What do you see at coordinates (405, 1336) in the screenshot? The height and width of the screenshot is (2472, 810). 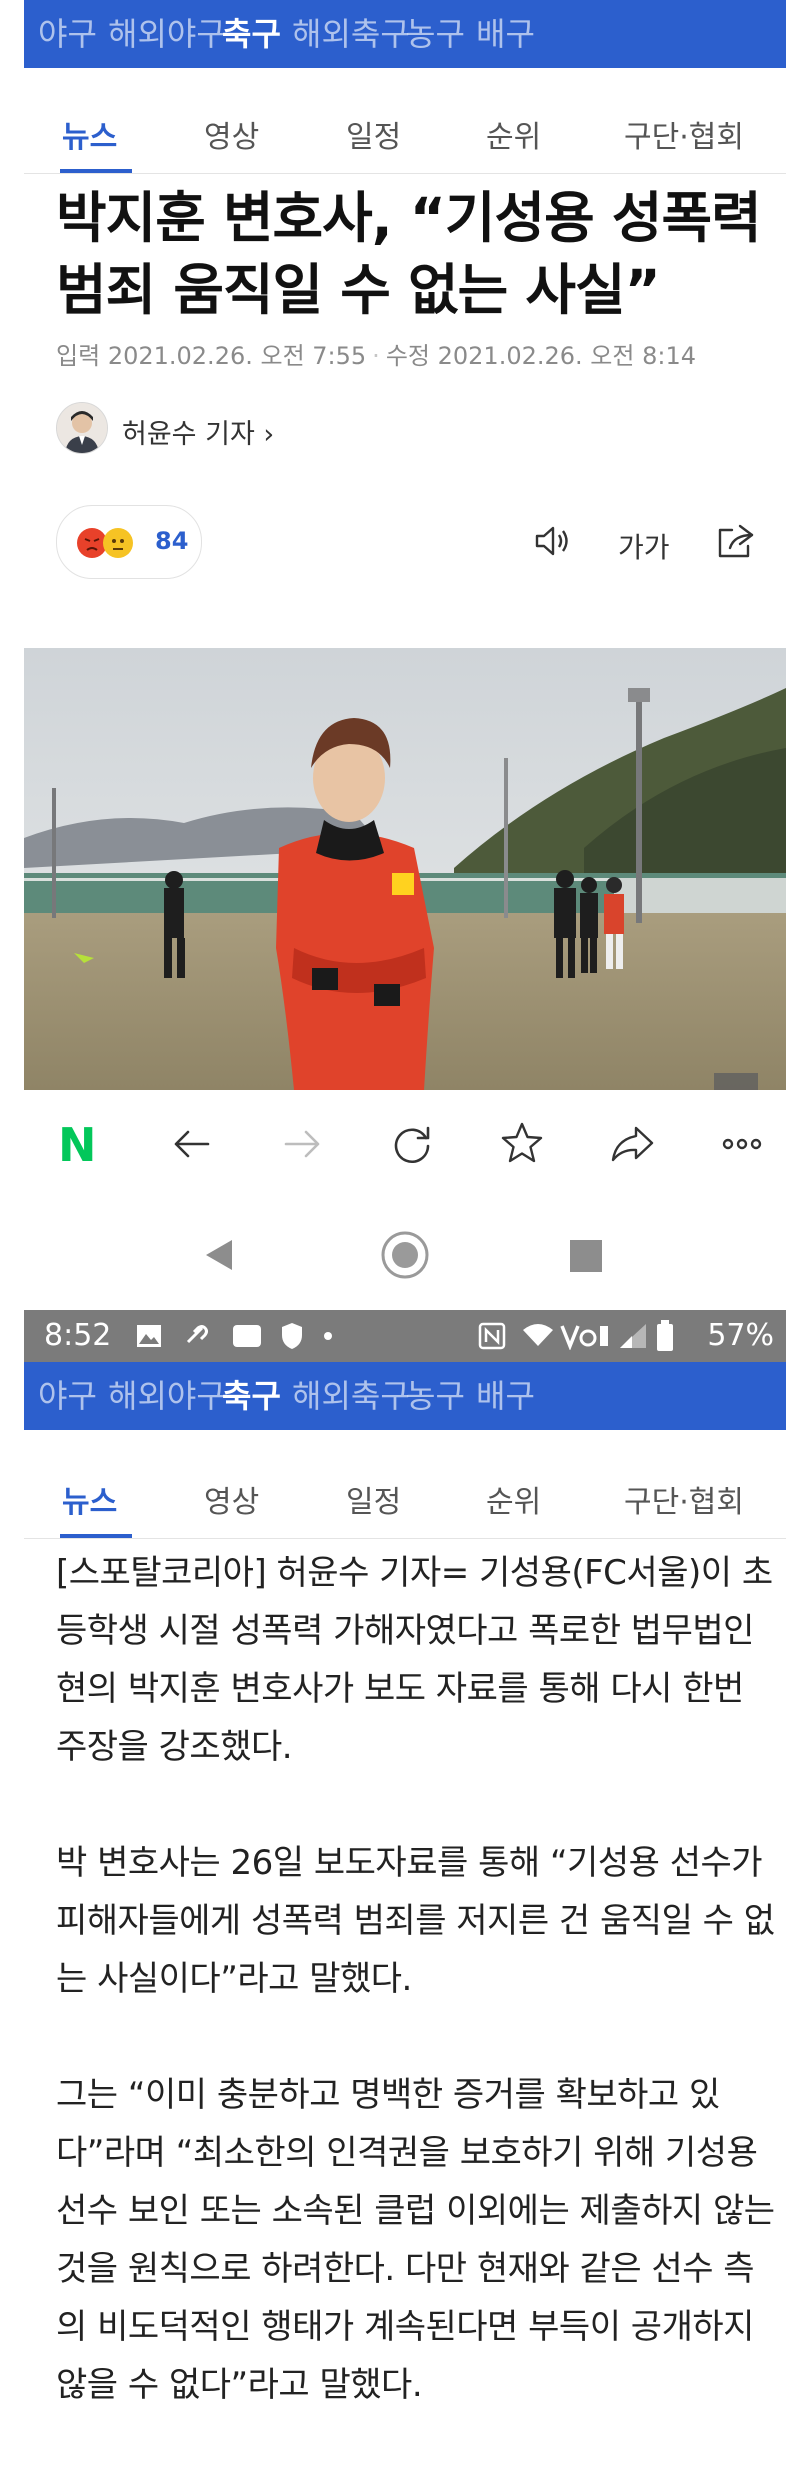 I see `status-bar: 8:52 57%` at bounding box center [405, 1336].